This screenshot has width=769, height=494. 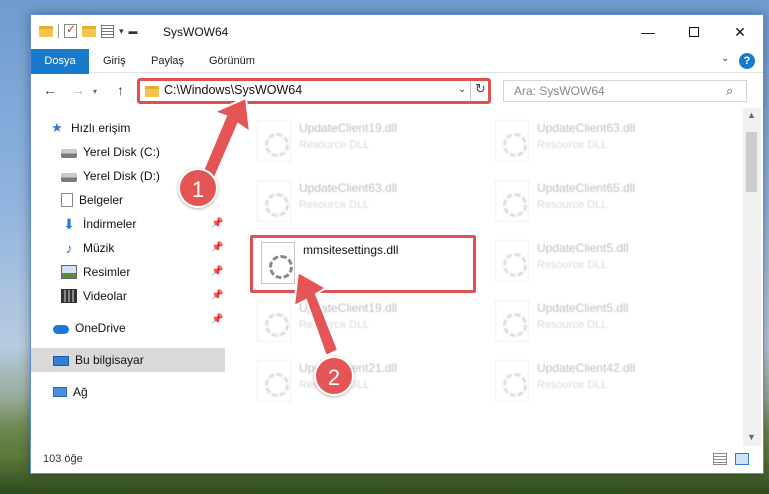 I want to click on file-name: UpdateClient42.dll, so click(x=586, y=368).